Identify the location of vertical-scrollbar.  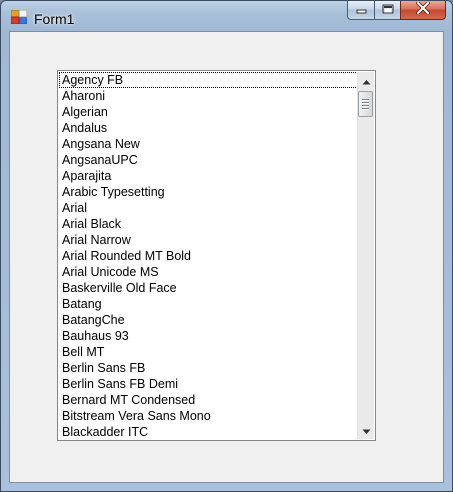
(365, 255).